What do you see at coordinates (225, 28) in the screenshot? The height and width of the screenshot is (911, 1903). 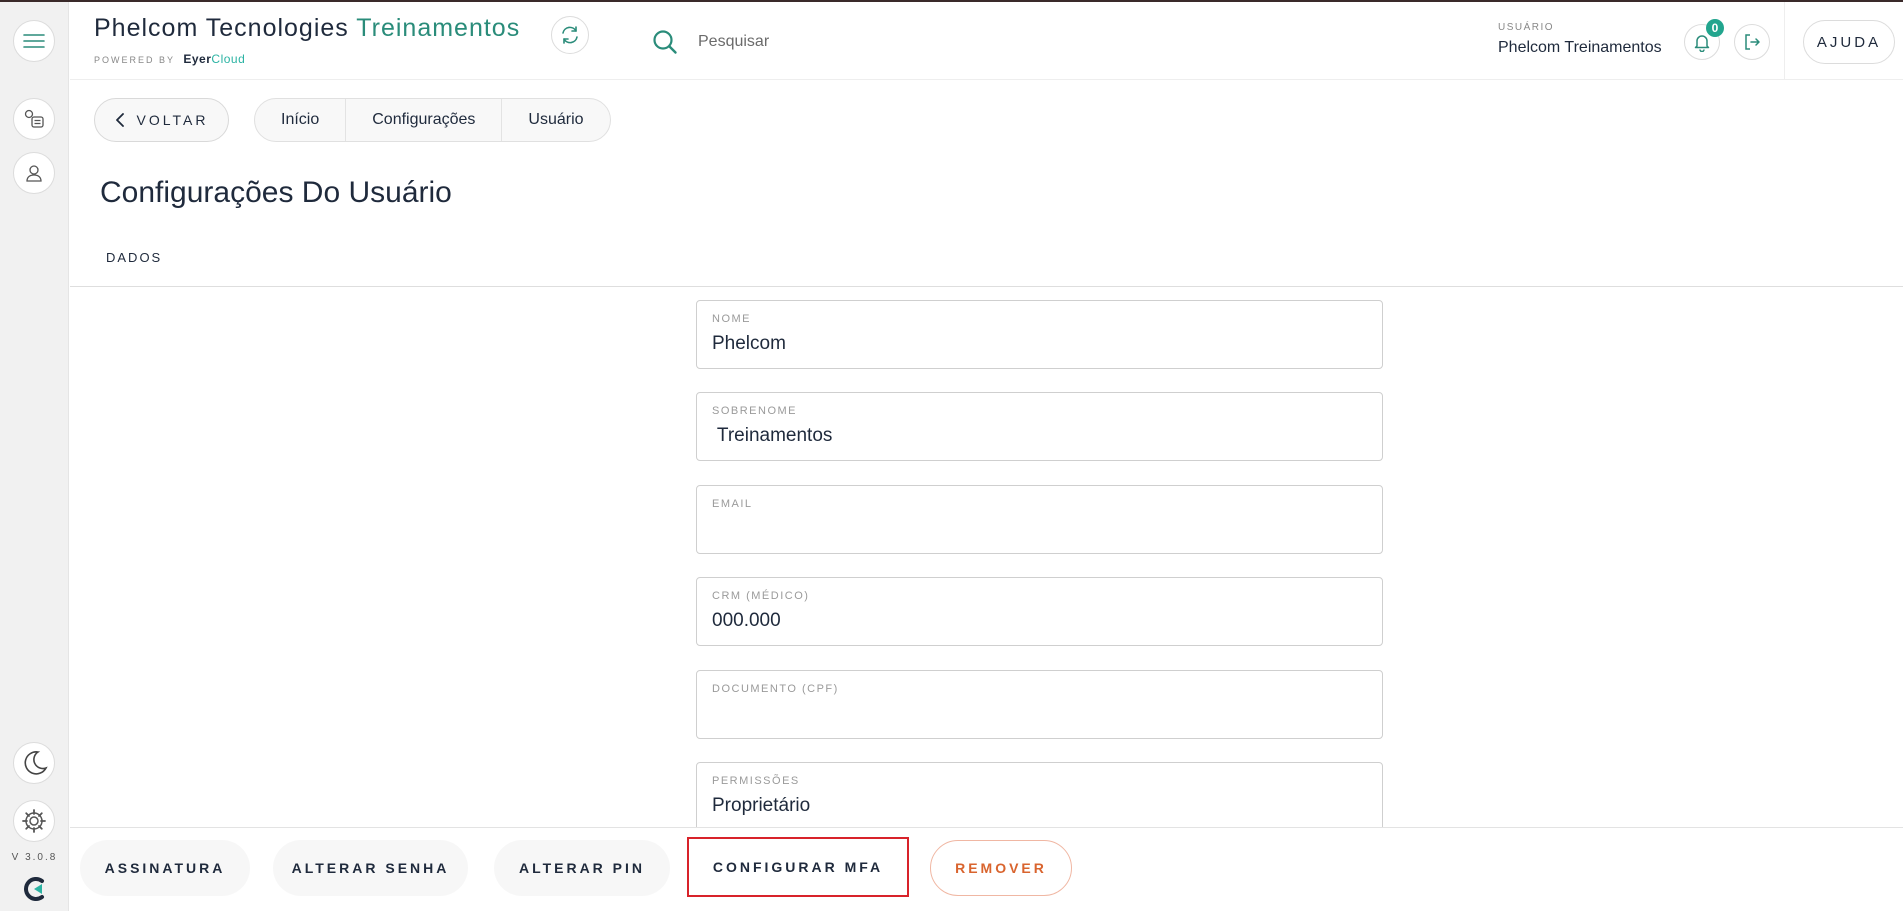 I see `brand-main: Phelcom Tecnologies` at bounding box center [225, 28].